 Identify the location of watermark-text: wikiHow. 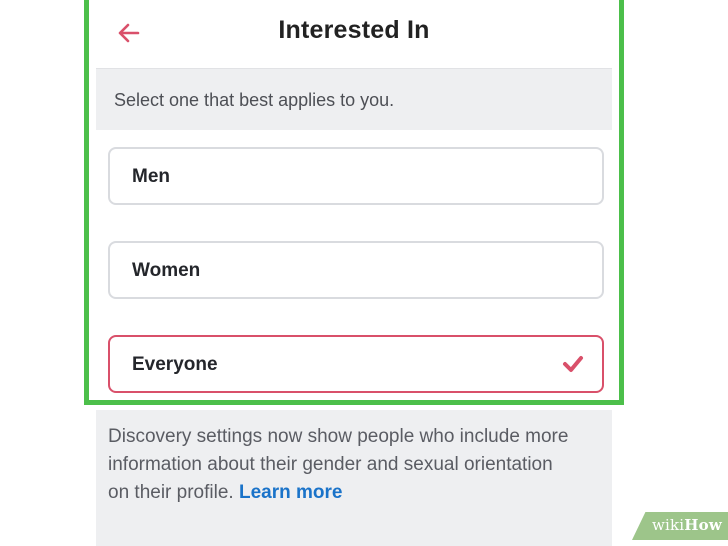
(687, 525).